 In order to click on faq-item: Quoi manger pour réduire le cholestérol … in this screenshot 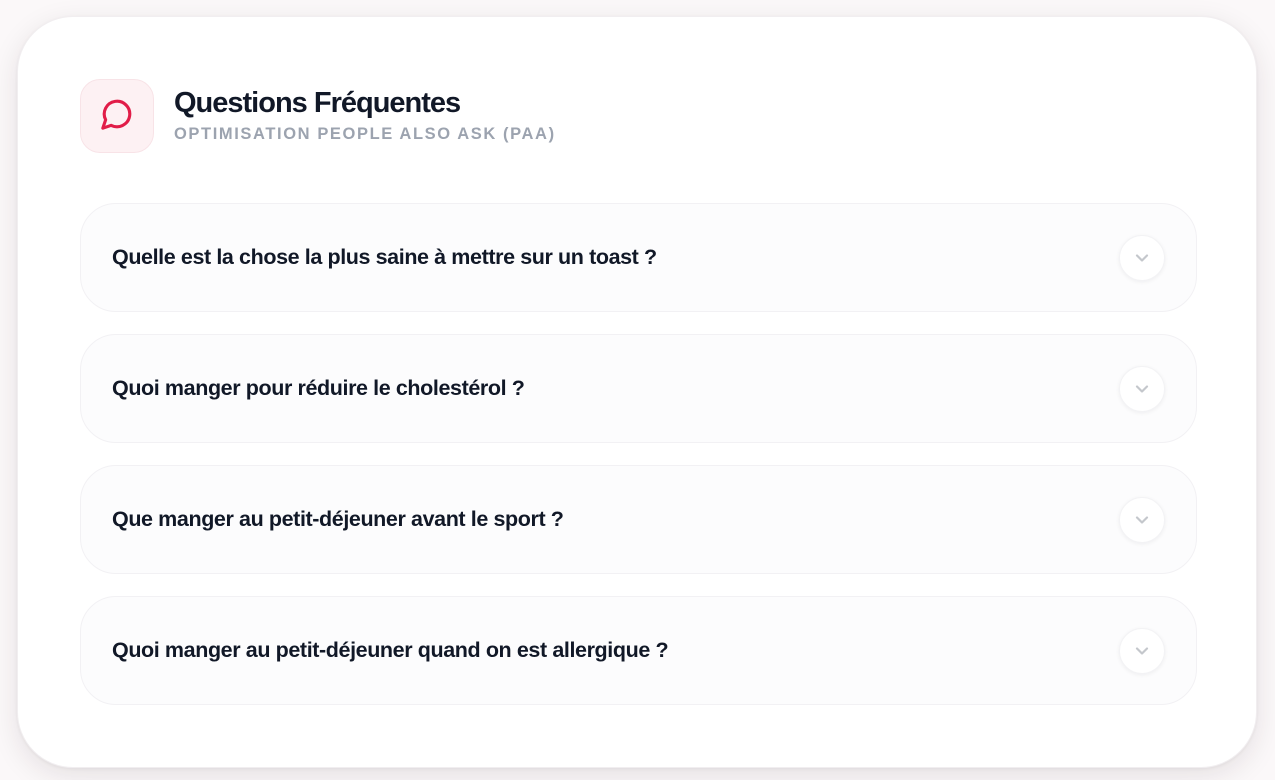, I will do `click(638, 388)`.